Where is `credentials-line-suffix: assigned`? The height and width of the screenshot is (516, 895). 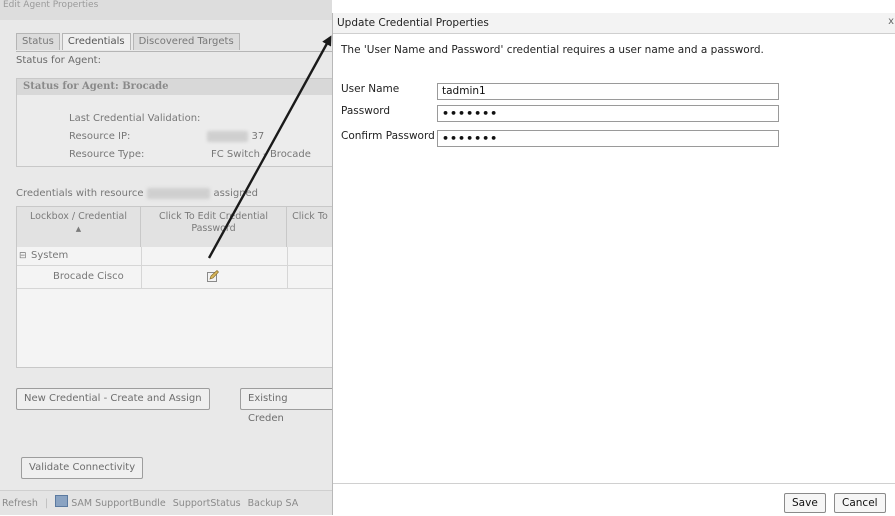 credentials-line-suffix: assigned is located at coordinates (236, 193).